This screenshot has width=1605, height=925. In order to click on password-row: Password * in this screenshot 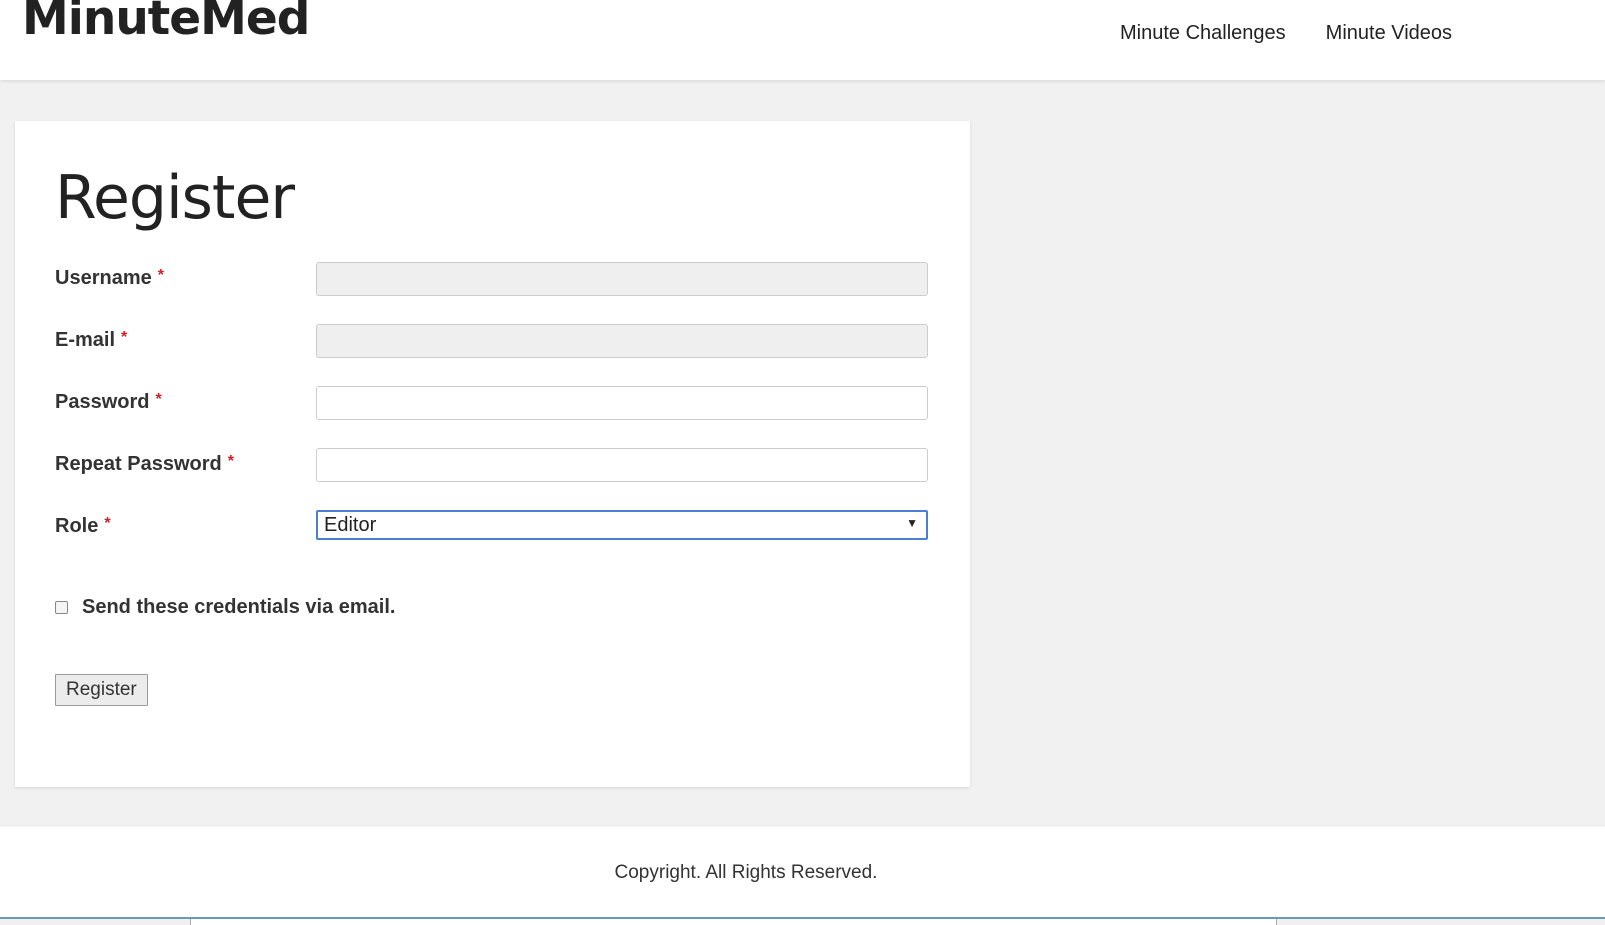, I will do `click(492, 403)`.